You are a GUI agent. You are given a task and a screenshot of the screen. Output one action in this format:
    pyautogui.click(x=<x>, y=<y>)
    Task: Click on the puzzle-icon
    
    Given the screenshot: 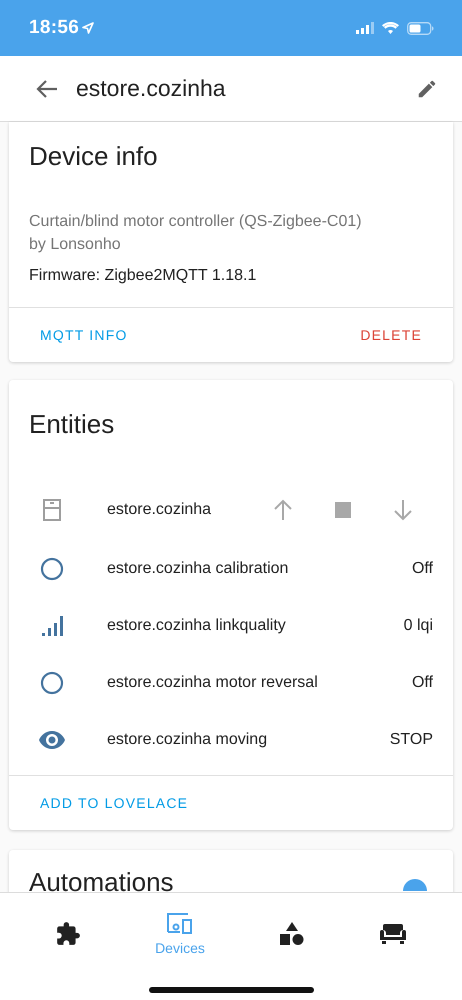 What is the action you would take?
    pyautogui.click(x=68, y=934)
    